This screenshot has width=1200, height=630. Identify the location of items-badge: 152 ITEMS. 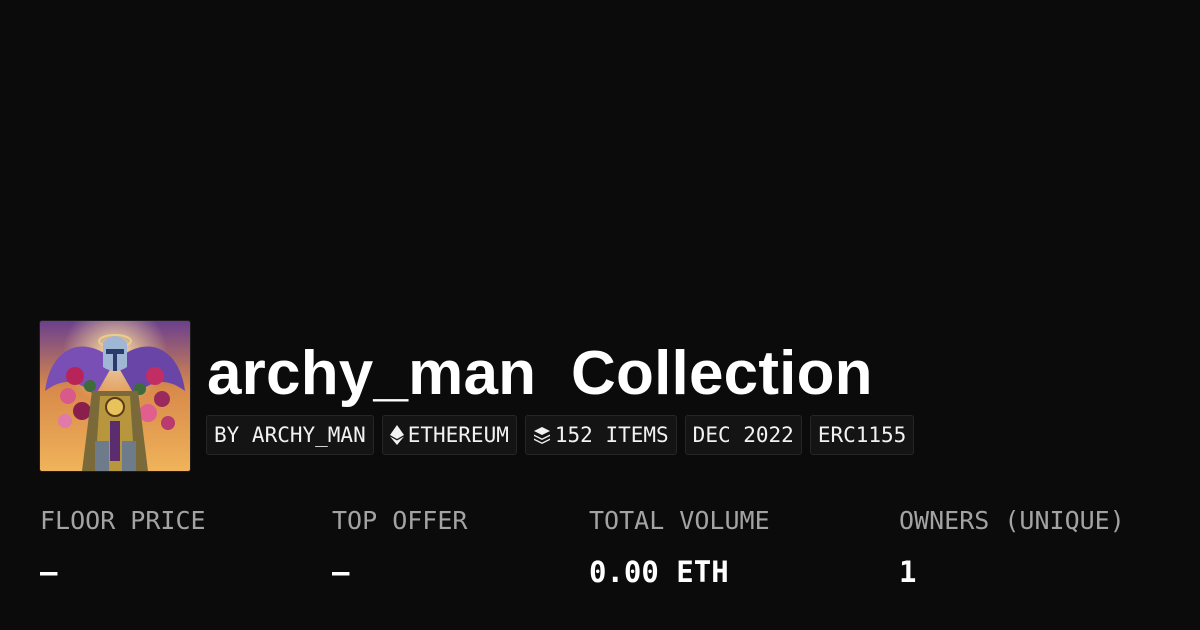
(600, 435).